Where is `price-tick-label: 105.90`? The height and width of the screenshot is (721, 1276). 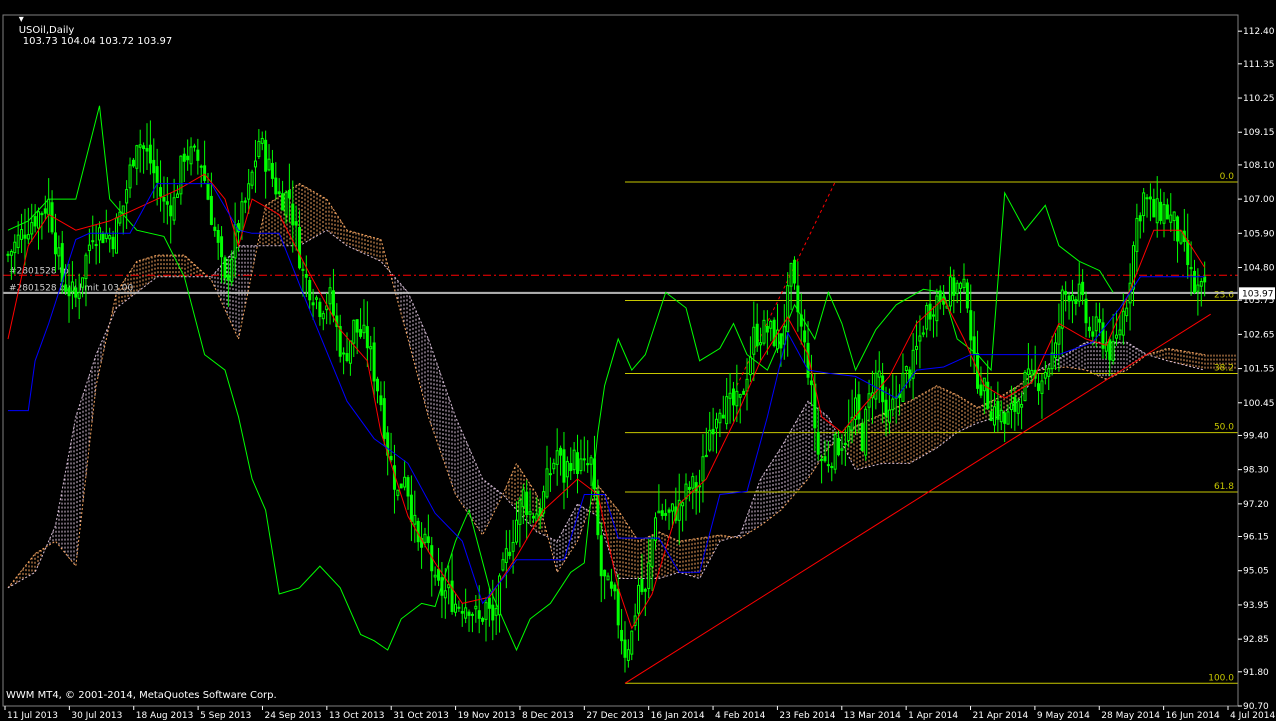
price-tick-label: 105.90 is located at coordinates (1259, 234).